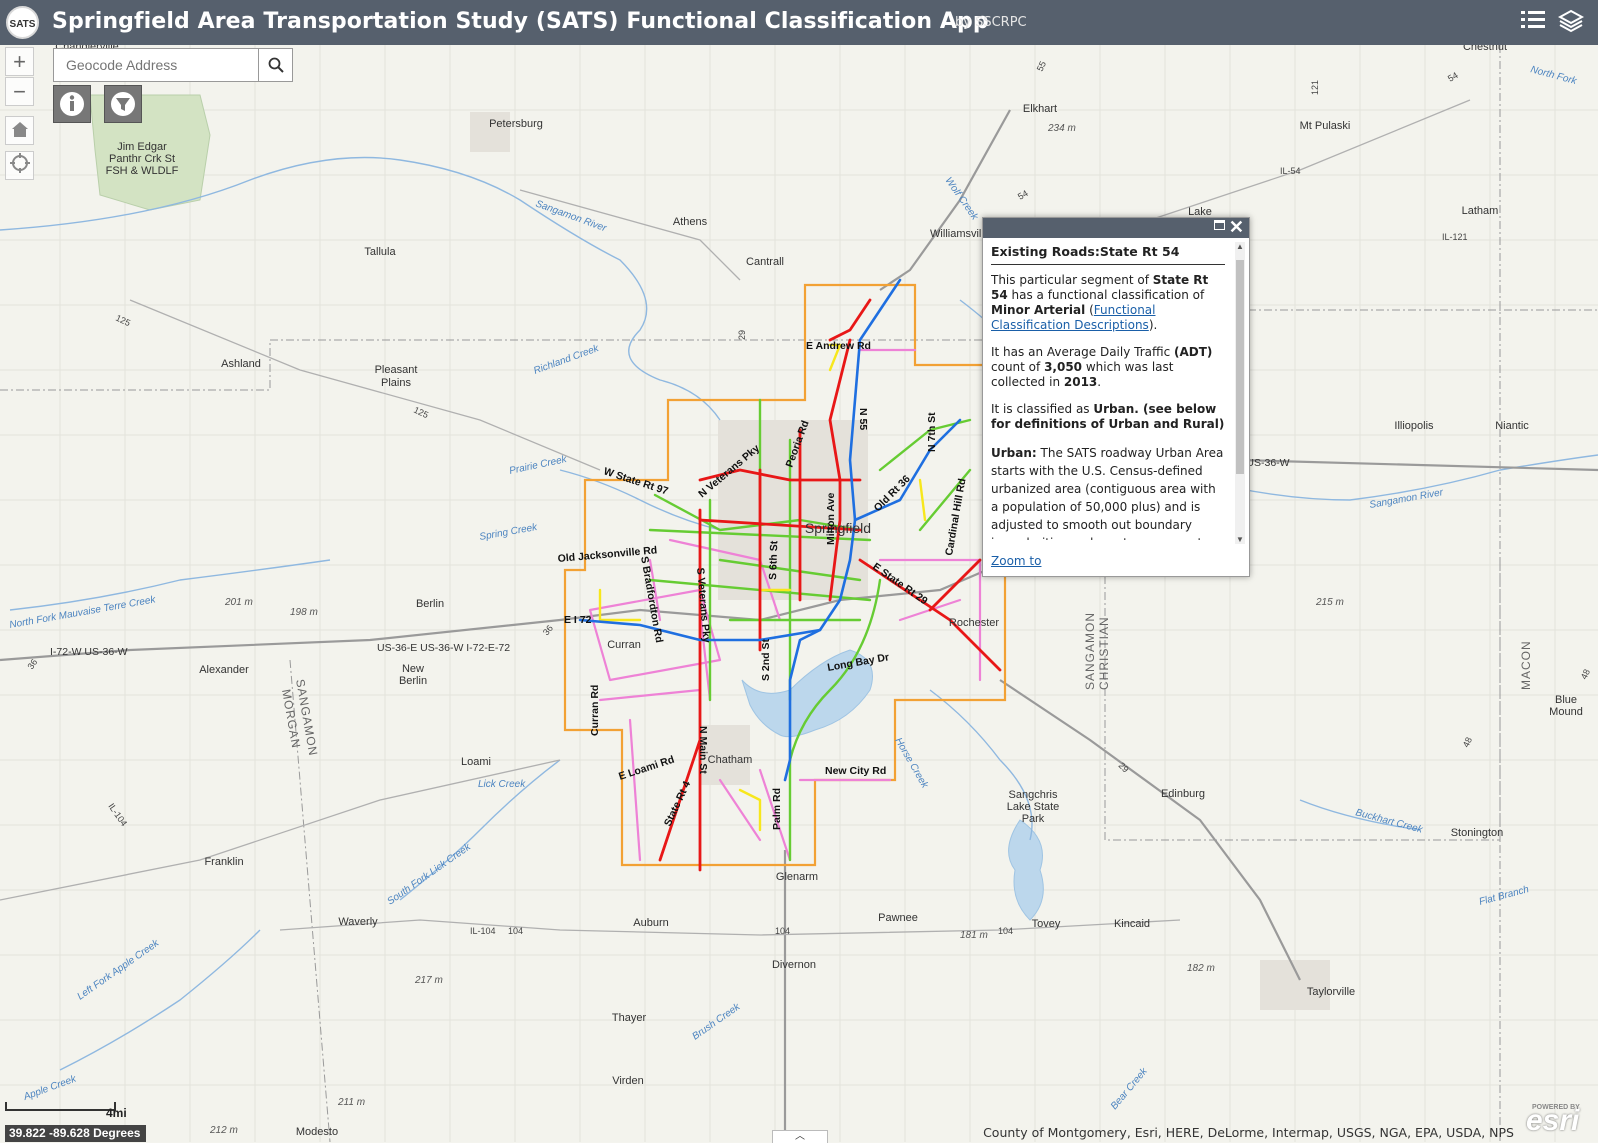 This screenshot has height=1143, width=1598. What do you see at coordinates (730, 760) in the screenshot?
I see `svg-text: Chatham` at bounding box center [730, 760].